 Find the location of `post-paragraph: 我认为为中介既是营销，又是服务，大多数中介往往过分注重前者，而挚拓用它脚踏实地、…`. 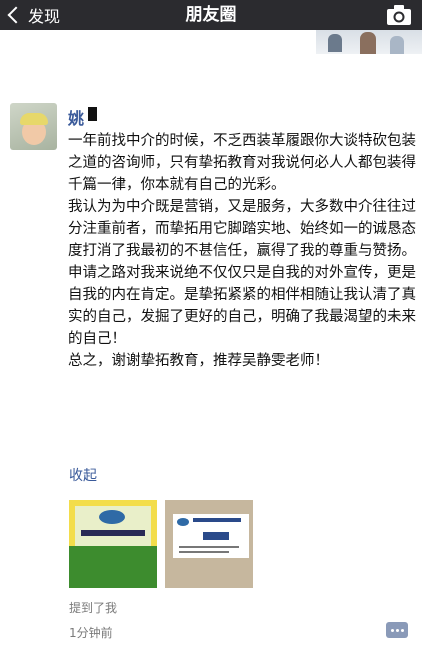

post-paragraph: 我认为为中介既是营销，又是服务，大多数中介往往过分注重前者，而挚拓用它脚踏实地、… is located at coordinates (242, 229).